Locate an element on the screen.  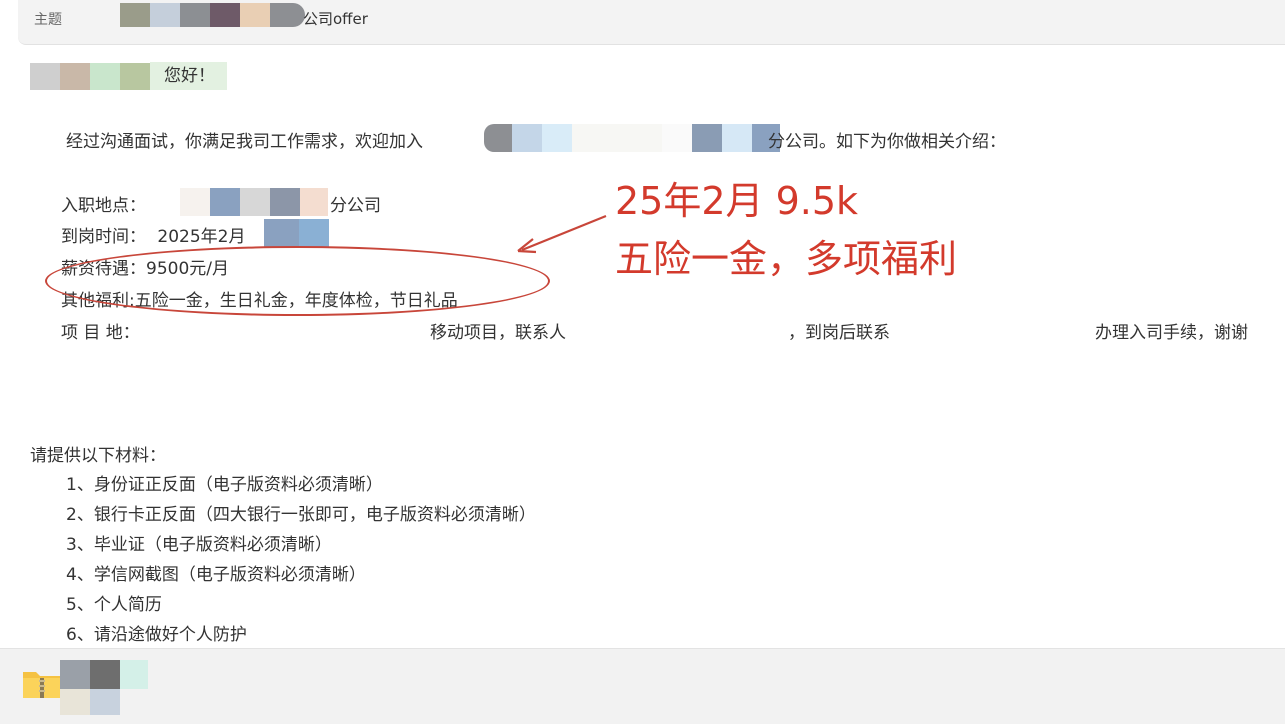
field-project: 项 目 地： is located at coordinates (100, 330).